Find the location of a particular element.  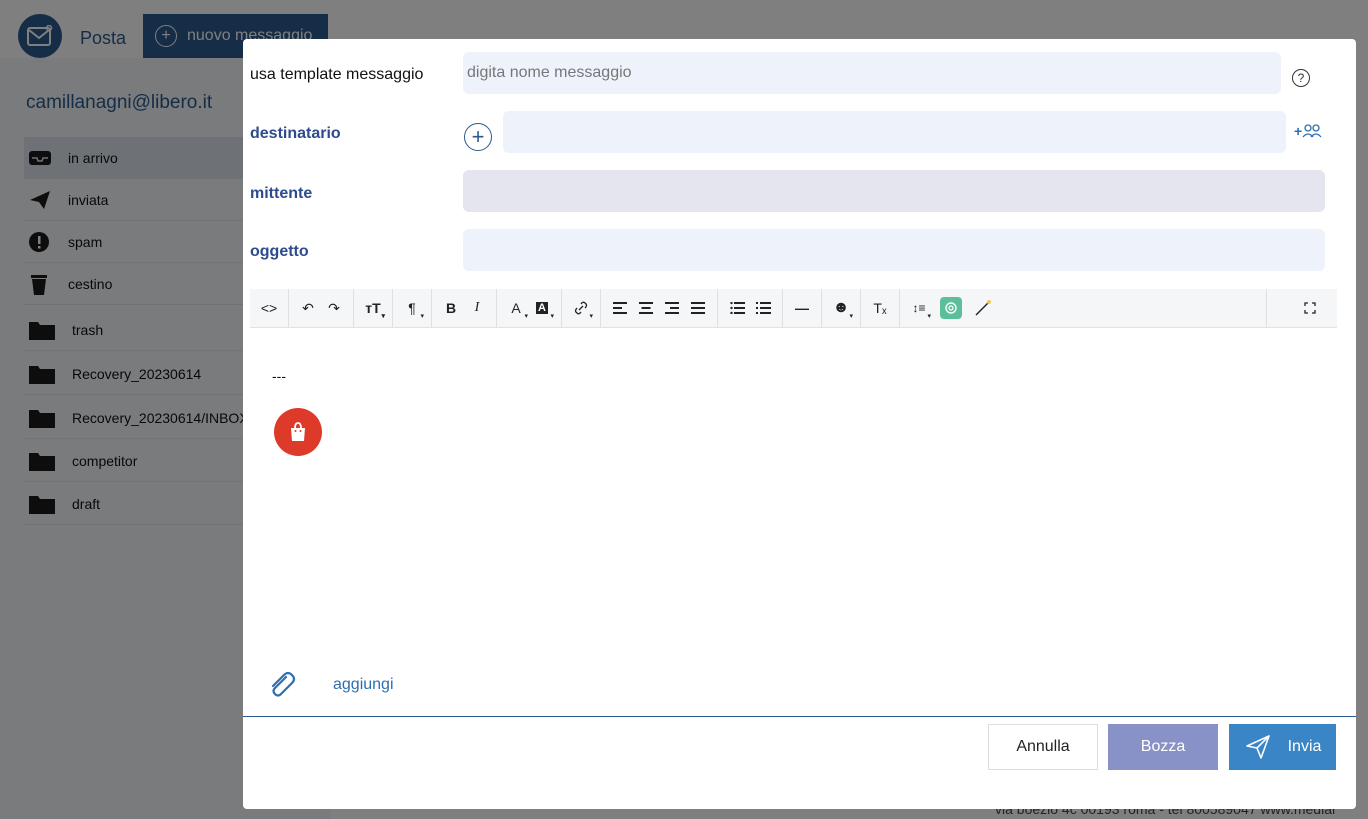

send-button: Invia is located at coordinates (1282, 747).